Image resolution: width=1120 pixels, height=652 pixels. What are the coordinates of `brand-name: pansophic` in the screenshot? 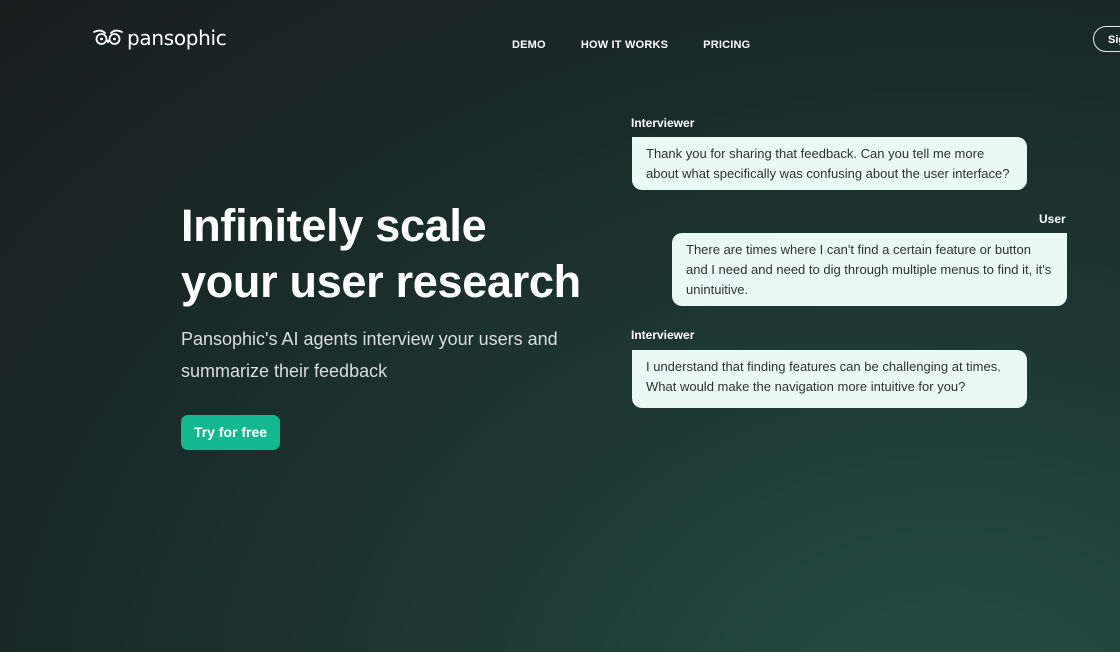 It's located at (177, 38).